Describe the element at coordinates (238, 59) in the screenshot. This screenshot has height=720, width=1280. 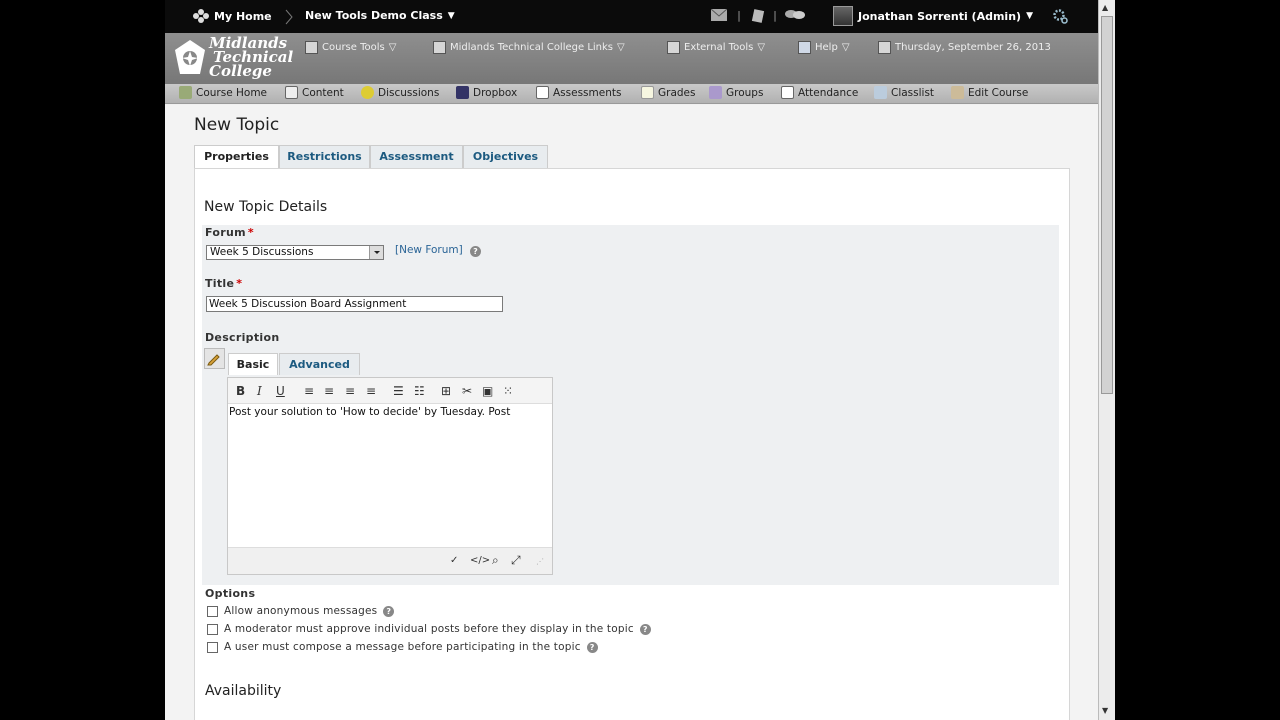
I see `college-logo: Midlands Technical College` at that location.